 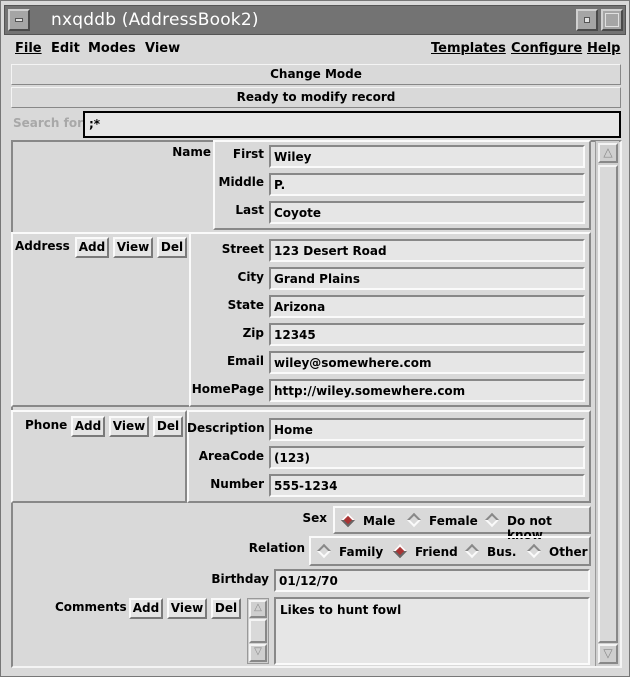 What do you see at coordinates (324, 551) in the screenshot?
I see `relation-family-radio` at bounding box center [324, 551].